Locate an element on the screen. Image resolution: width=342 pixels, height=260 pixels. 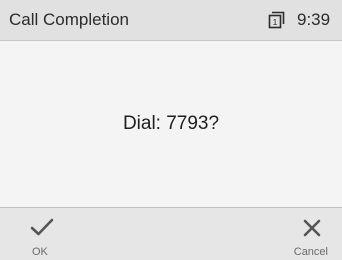
dial-prompt: Dial: 7793? is located at coordinates (171, 123).